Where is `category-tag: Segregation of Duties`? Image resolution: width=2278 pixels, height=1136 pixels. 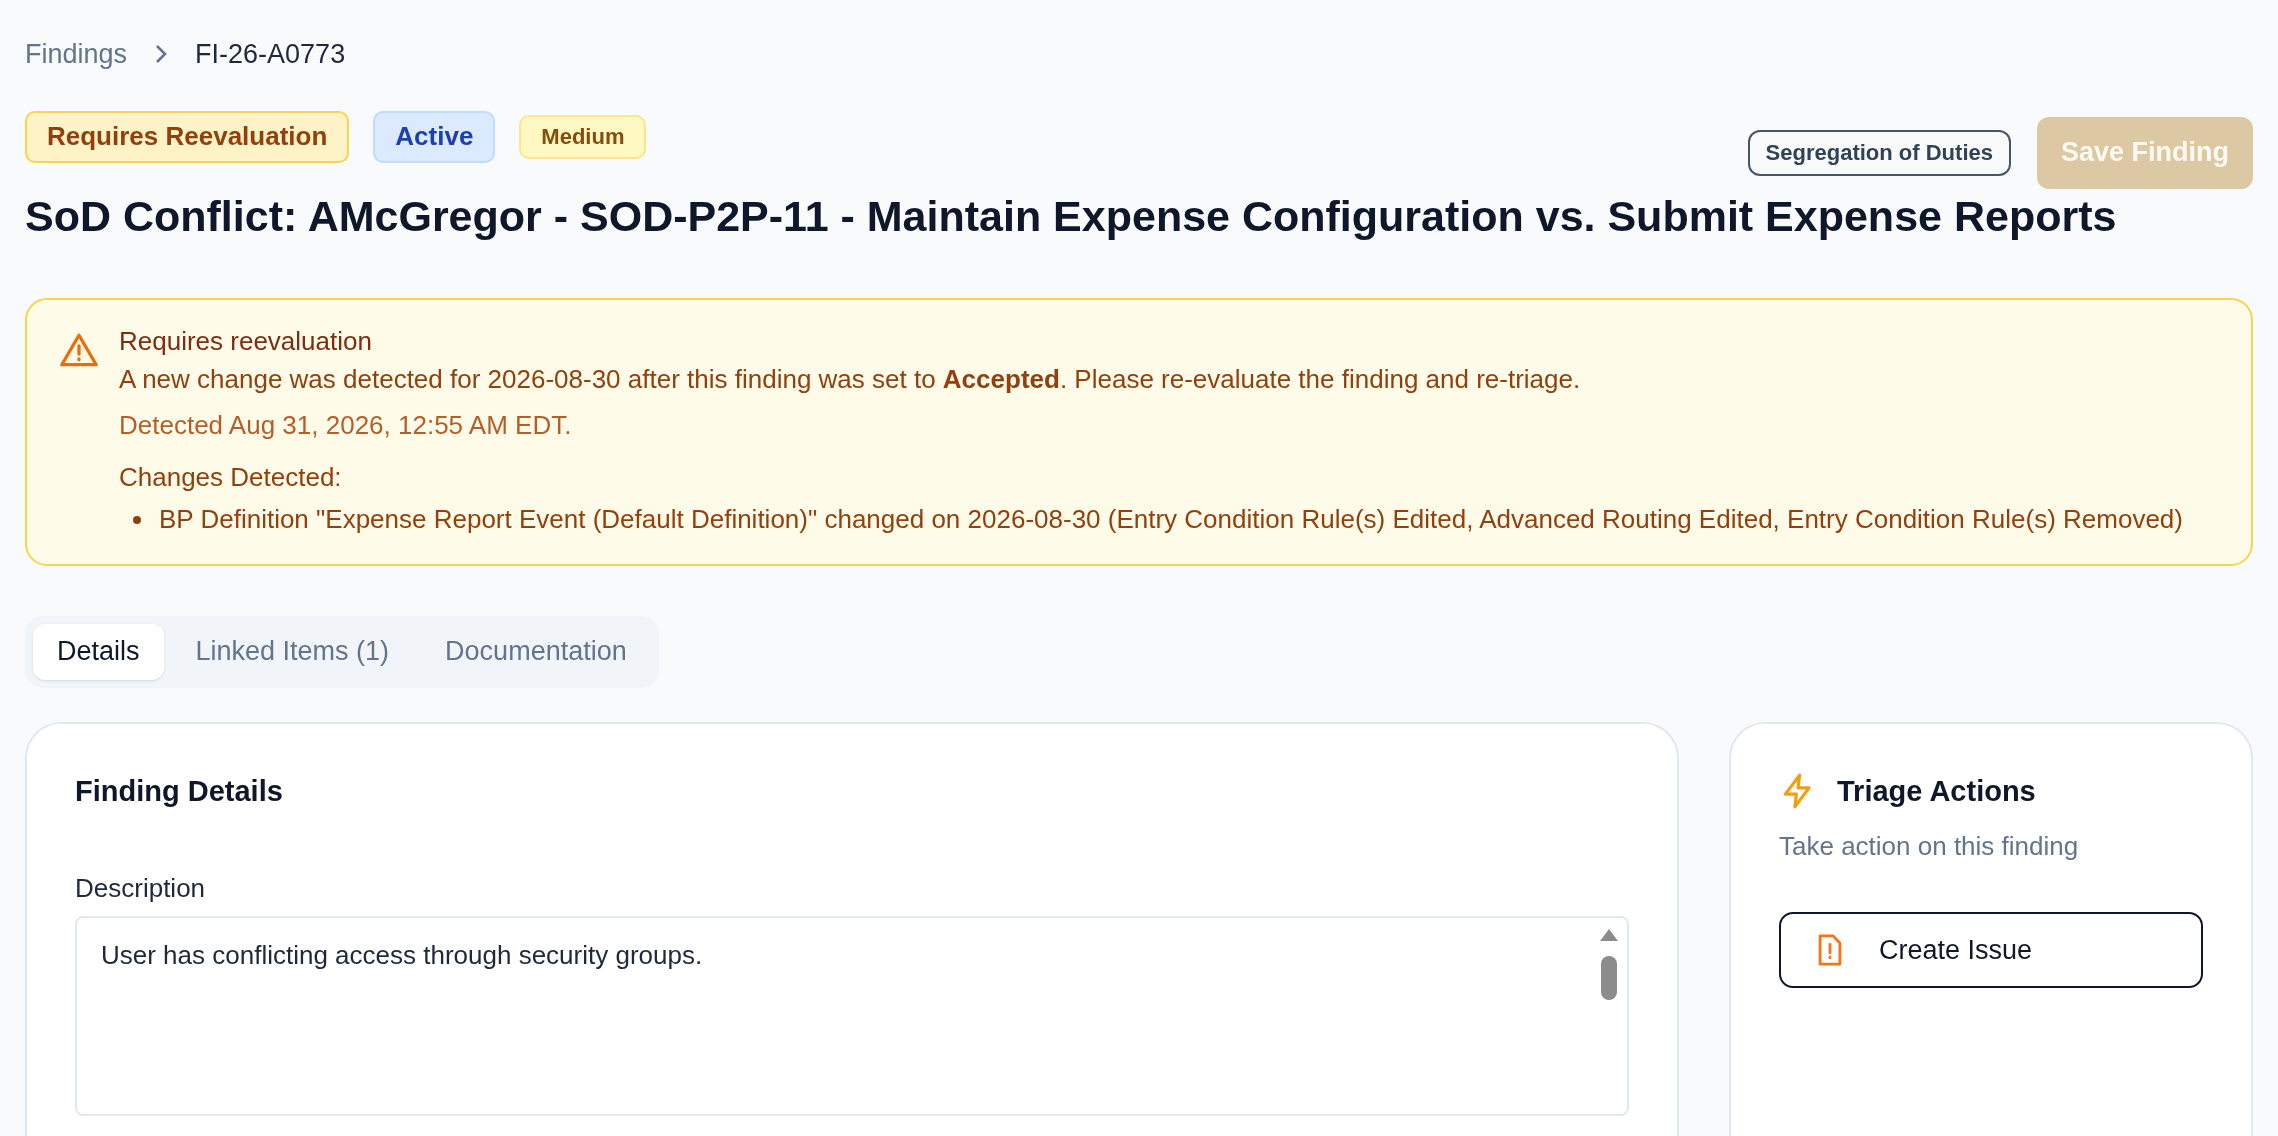 category-tag: Segregation of Duties is located at coordinates (1879, 152).